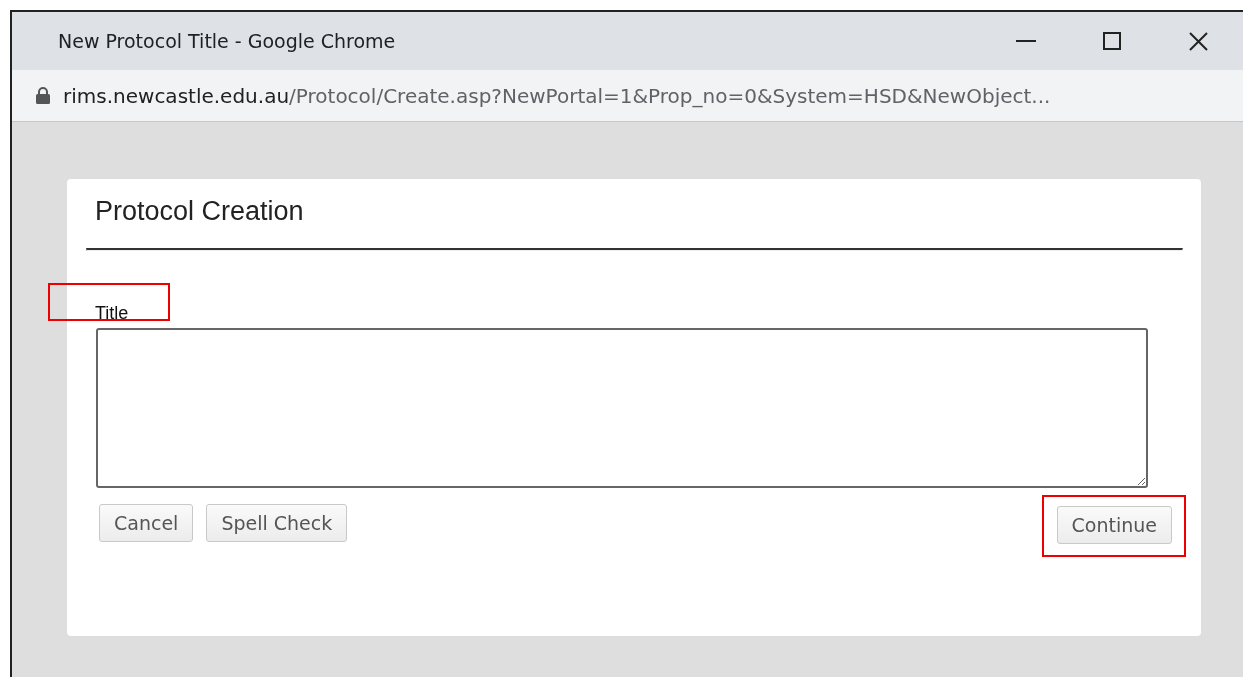 The height and width of the screenshot is (677, 1243). What do you see at coordinates (43, 95) in the screenshot?
I see `lock-icon` at bounding box center [43, 95].